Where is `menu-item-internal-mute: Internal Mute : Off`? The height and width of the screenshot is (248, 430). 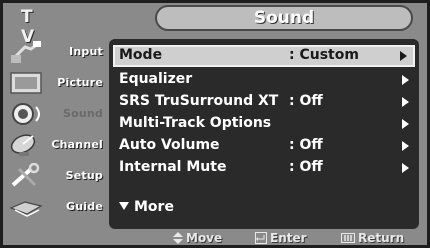
menu-item-internal-mute: Internal Mute : Off is located at coordinates (264, 168).